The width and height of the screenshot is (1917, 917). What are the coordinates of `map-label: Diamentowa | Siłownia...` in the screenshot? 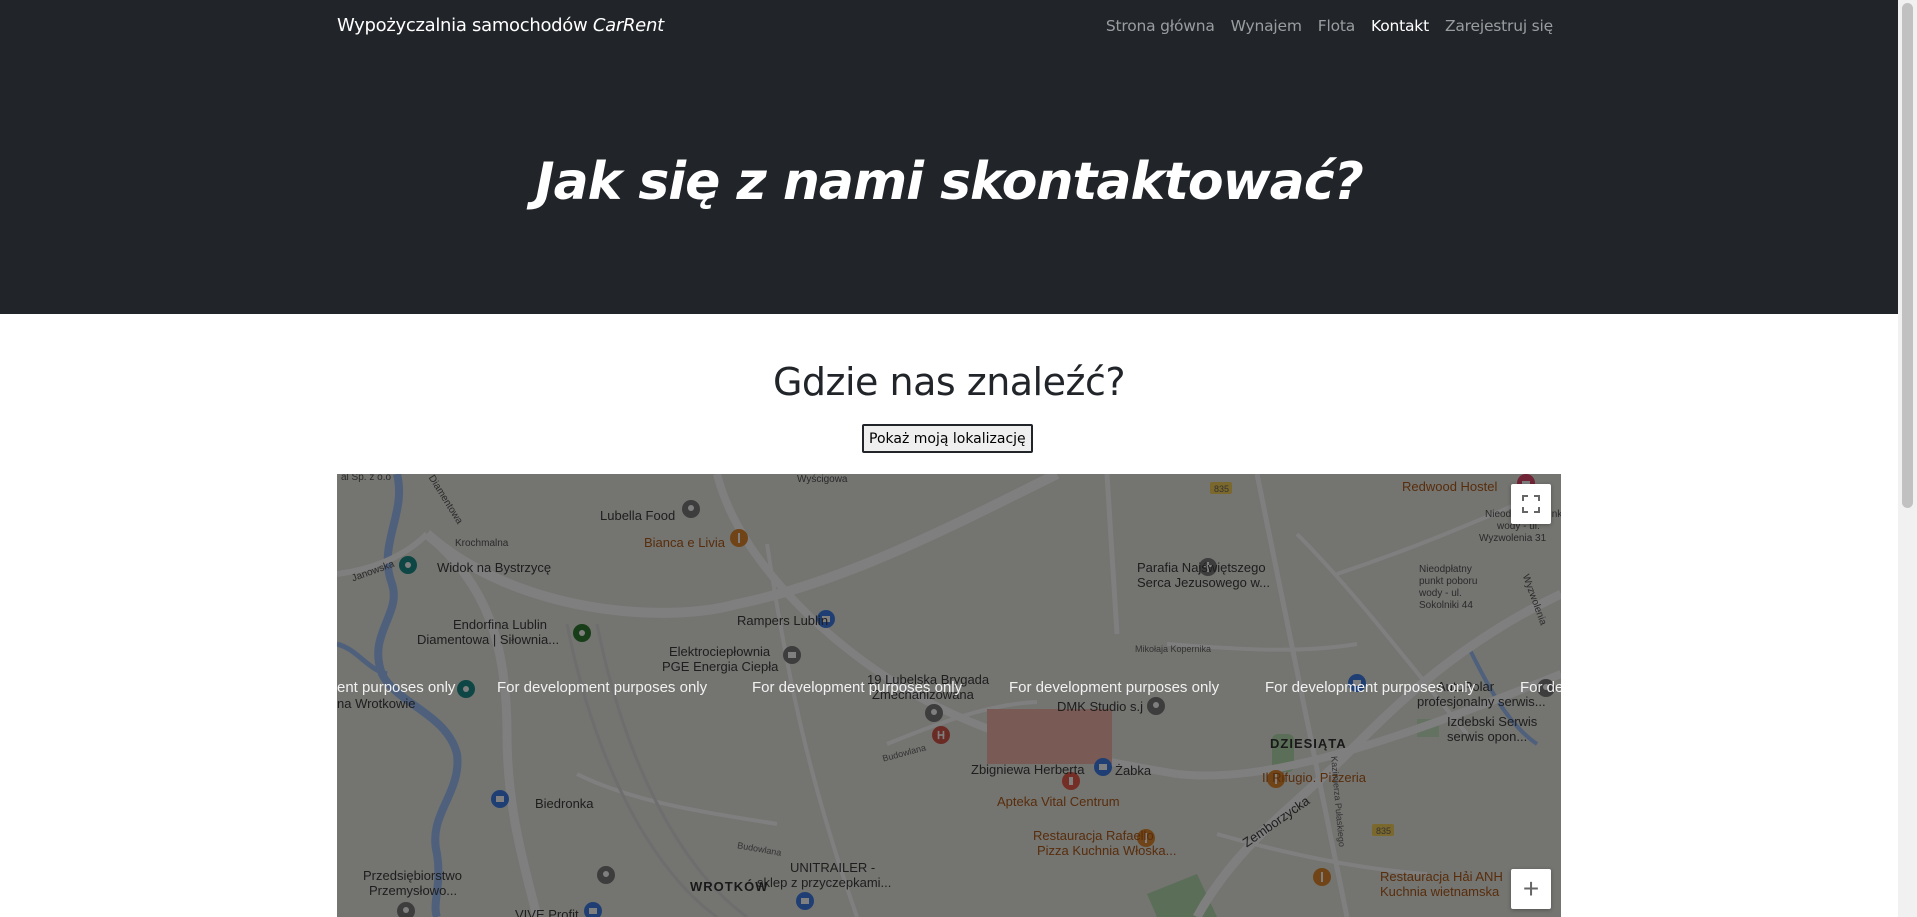 It's located at (488, 639).